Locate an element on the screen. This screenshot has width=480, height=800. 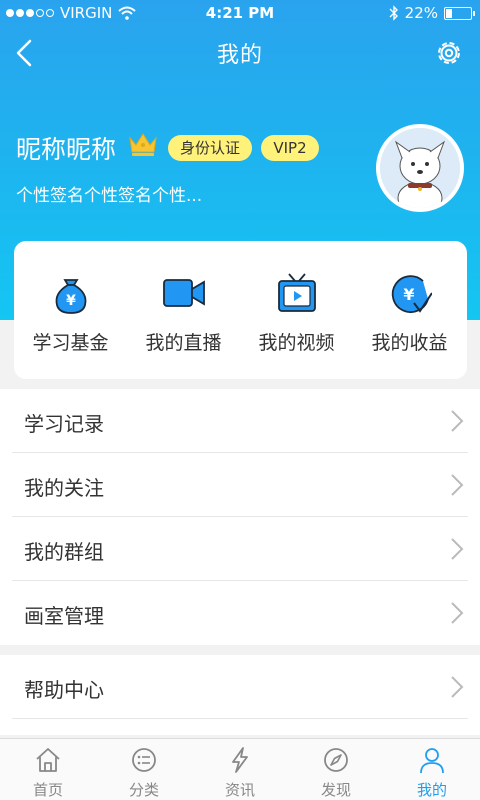
income-icon: ¥ is located at coordinates (411, 294).